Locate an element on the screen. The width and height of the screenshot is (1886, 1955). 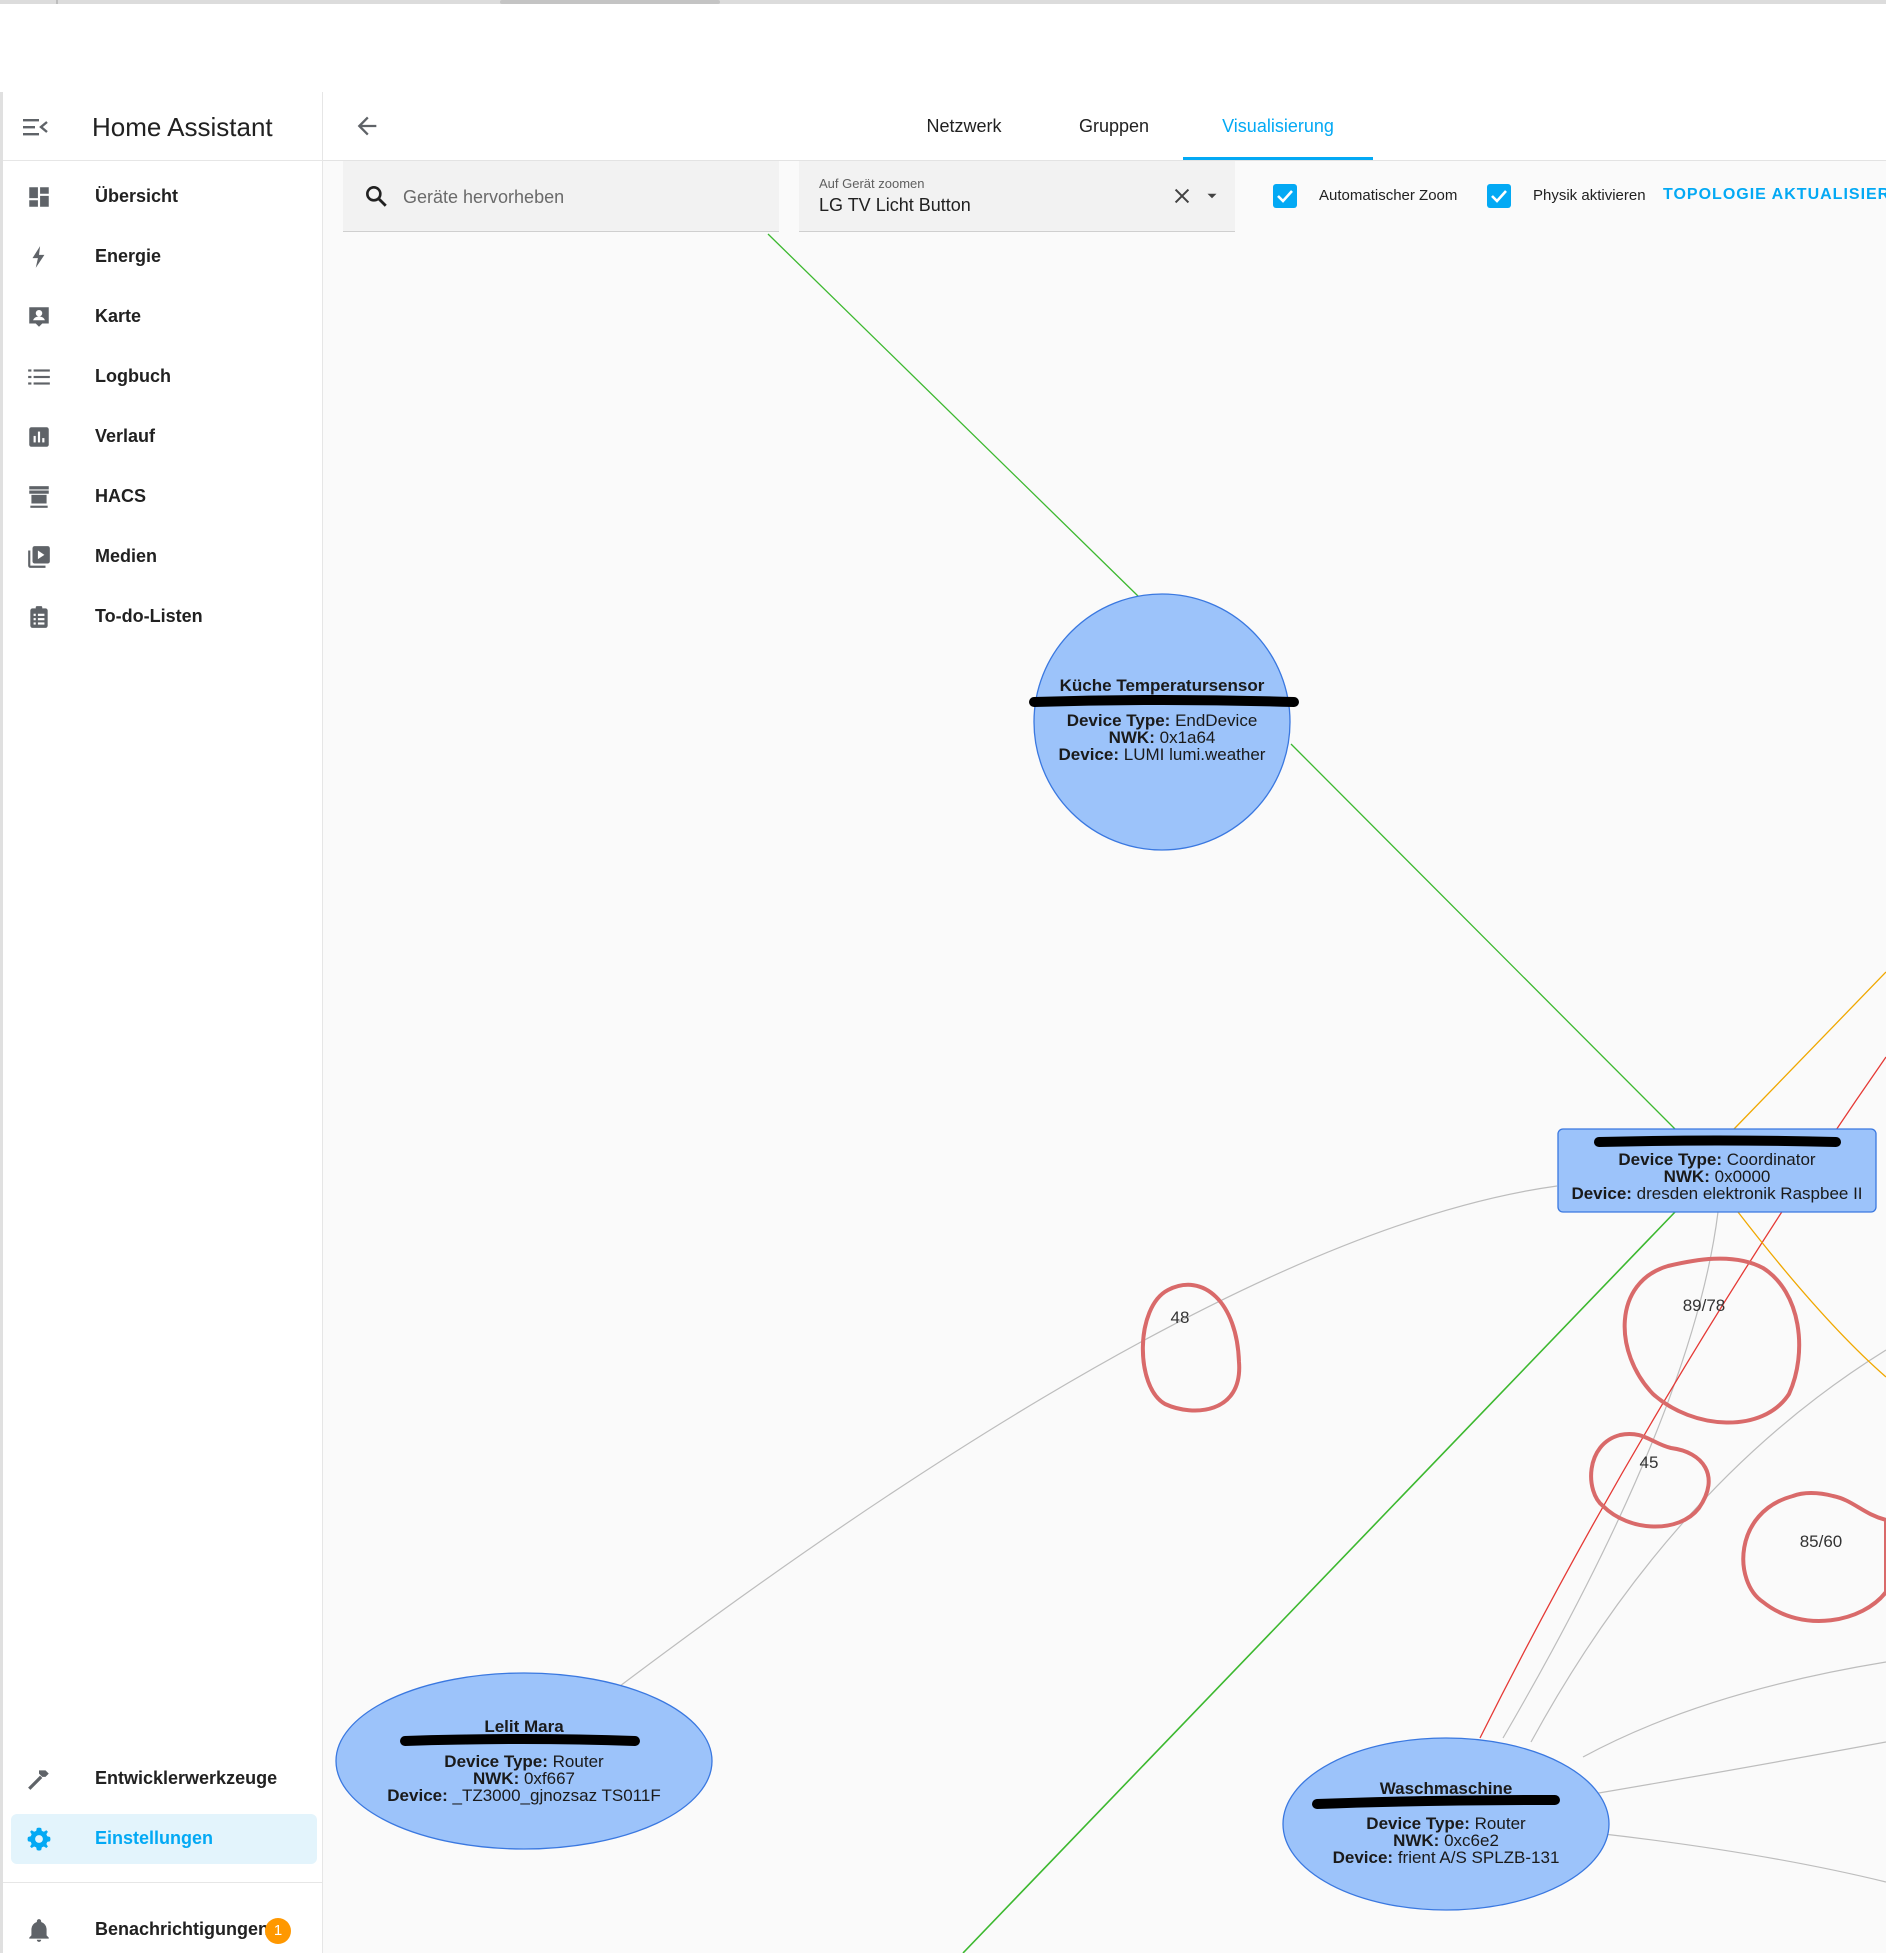
sidebar-item-label: Übersicht is located at coordinates (137, 196).